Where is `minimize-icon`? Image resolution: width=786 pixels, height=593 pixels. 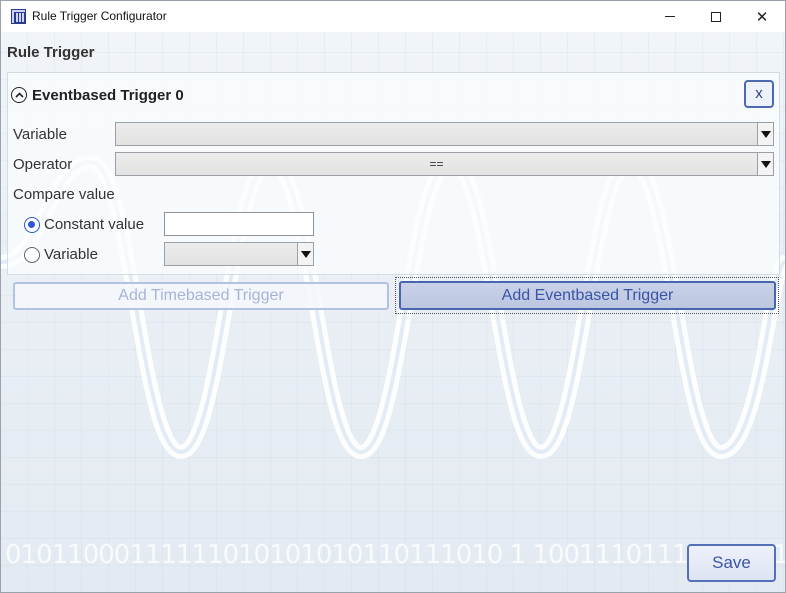 minimize-icon is located at coordinates (670, 16).